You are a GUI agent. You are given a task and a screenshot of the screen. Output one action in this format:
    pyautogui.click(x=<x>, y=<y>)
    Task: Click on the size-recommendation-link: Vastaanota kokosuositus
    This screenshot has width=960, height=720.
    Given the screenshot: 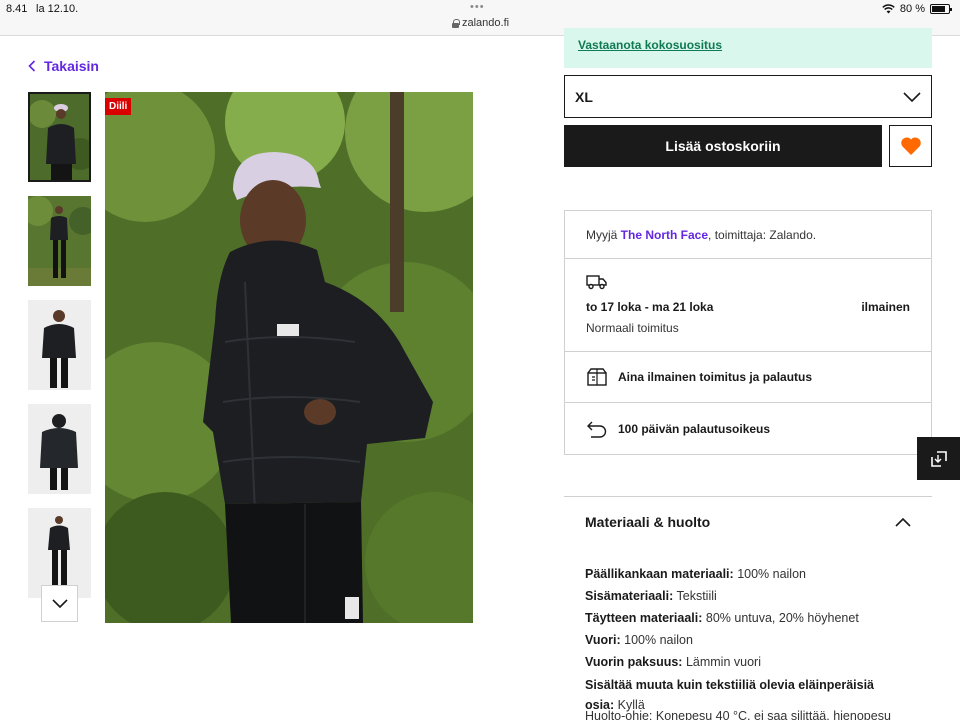 What is the action you would take?
    pyautogui.click(x=748, y=48)
    